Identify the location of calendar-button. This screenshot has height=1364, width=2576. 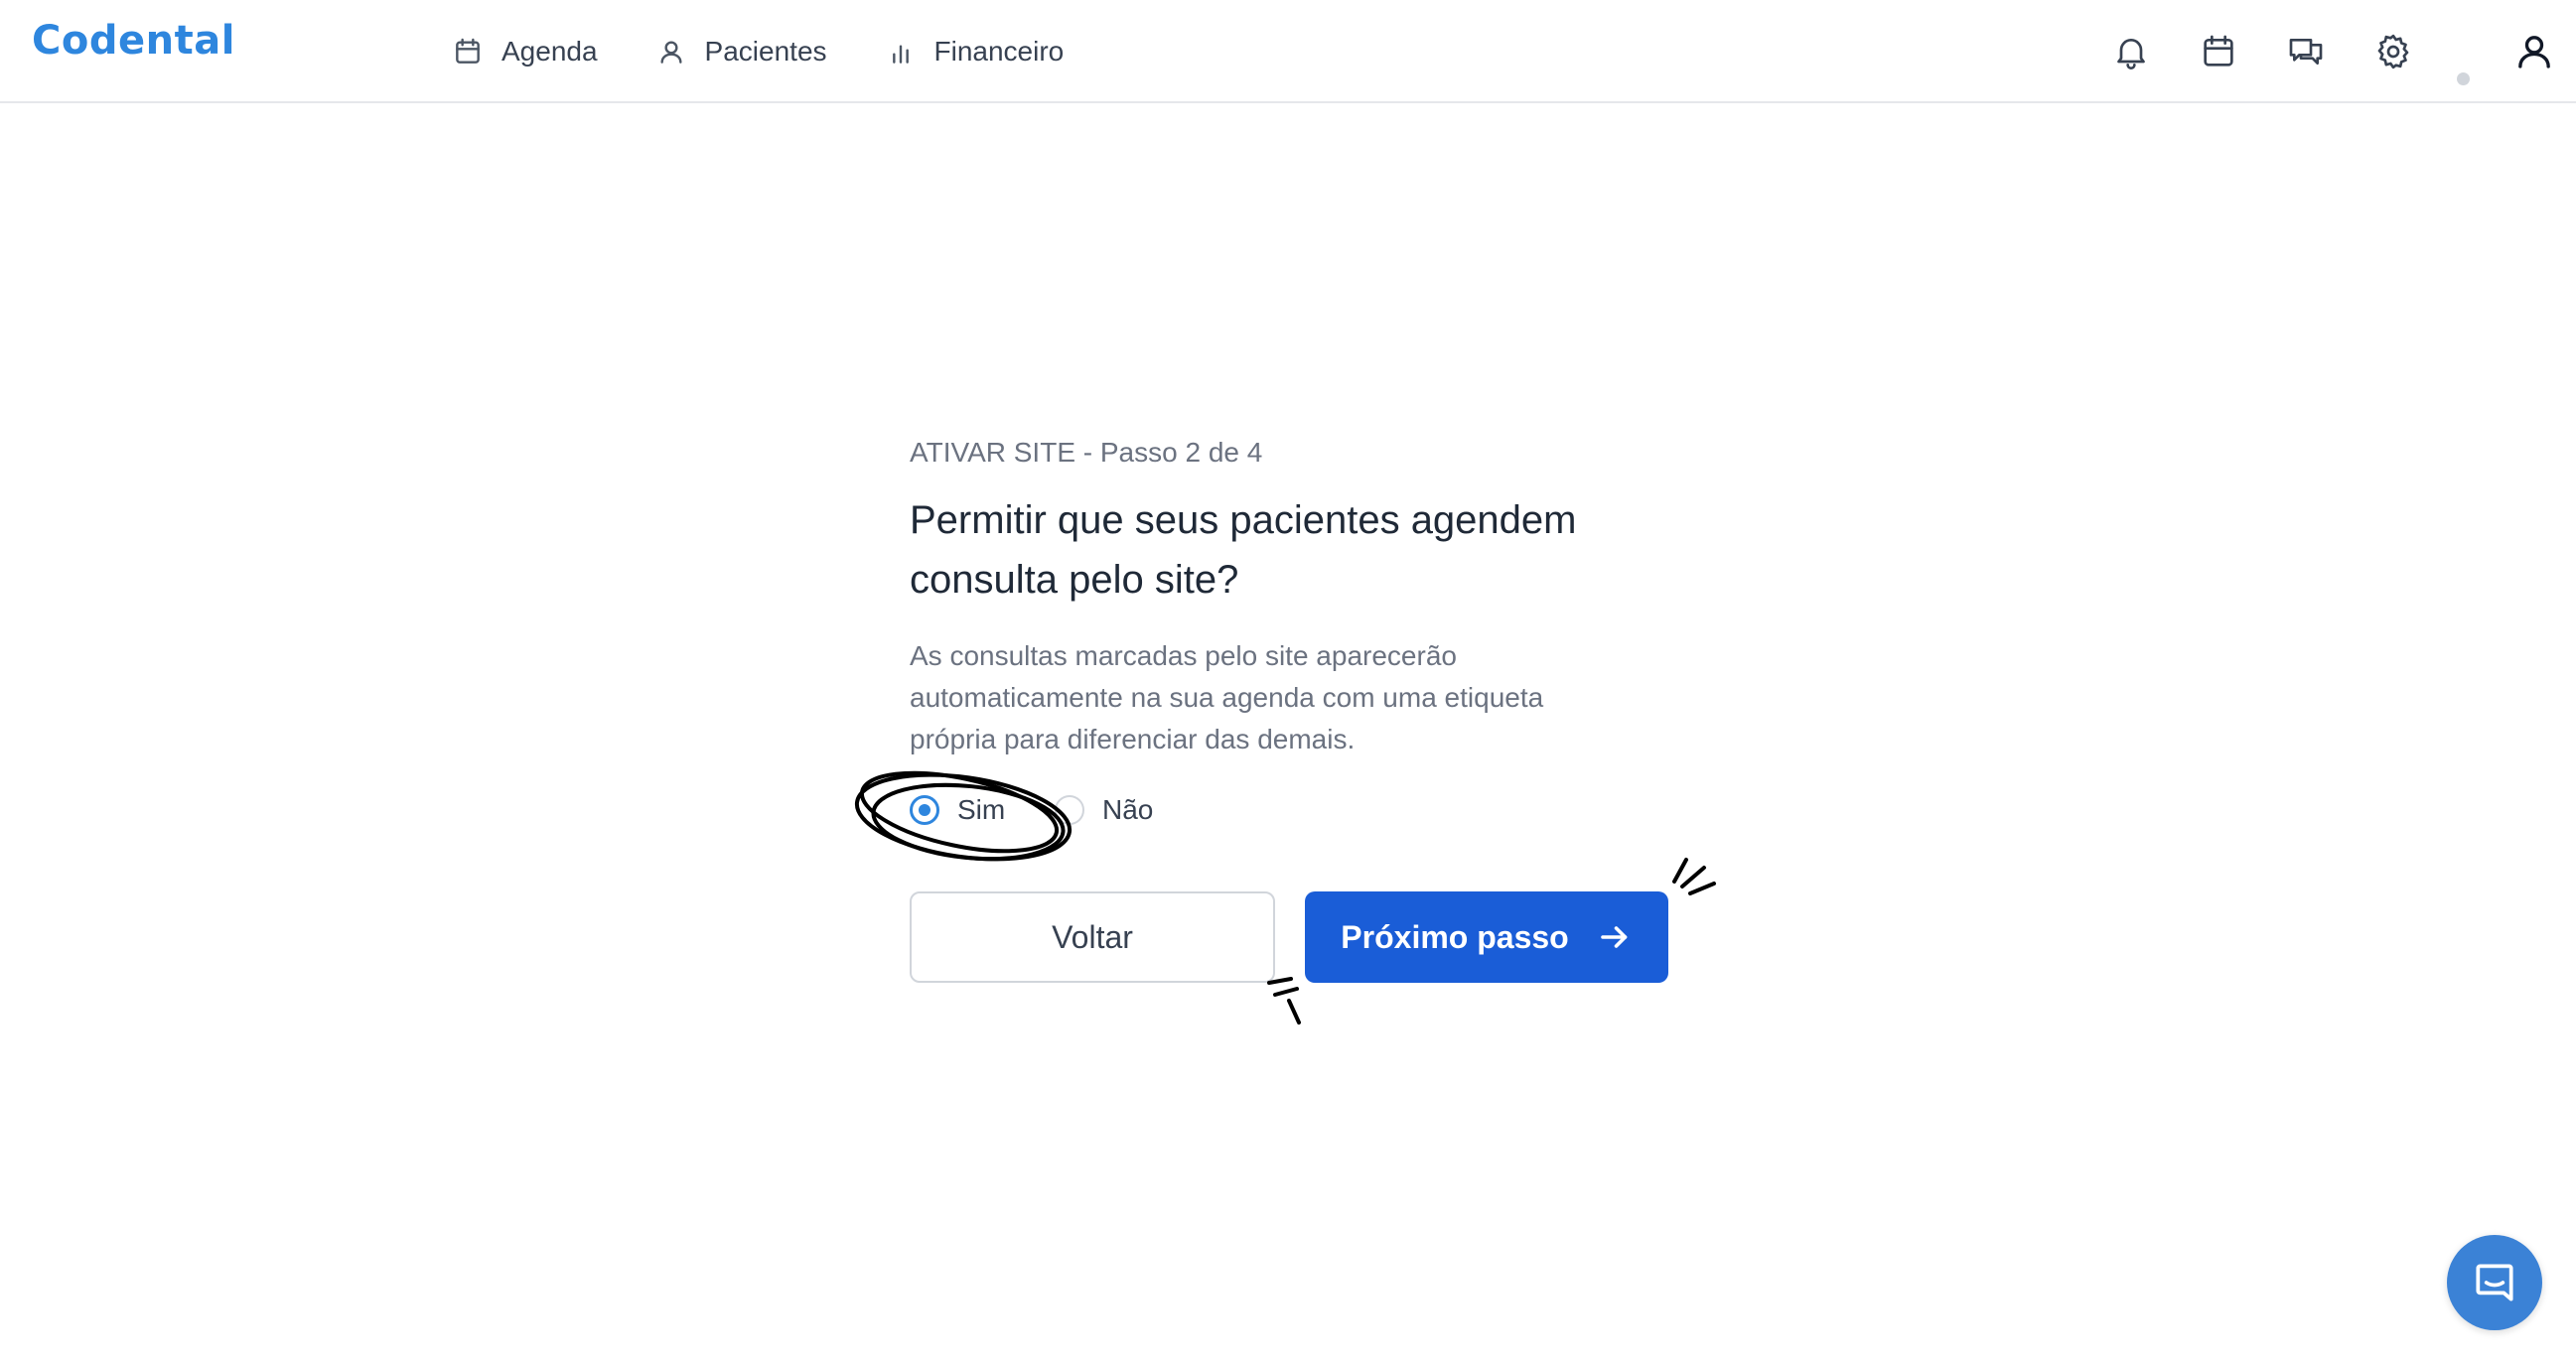
(2218, 51).